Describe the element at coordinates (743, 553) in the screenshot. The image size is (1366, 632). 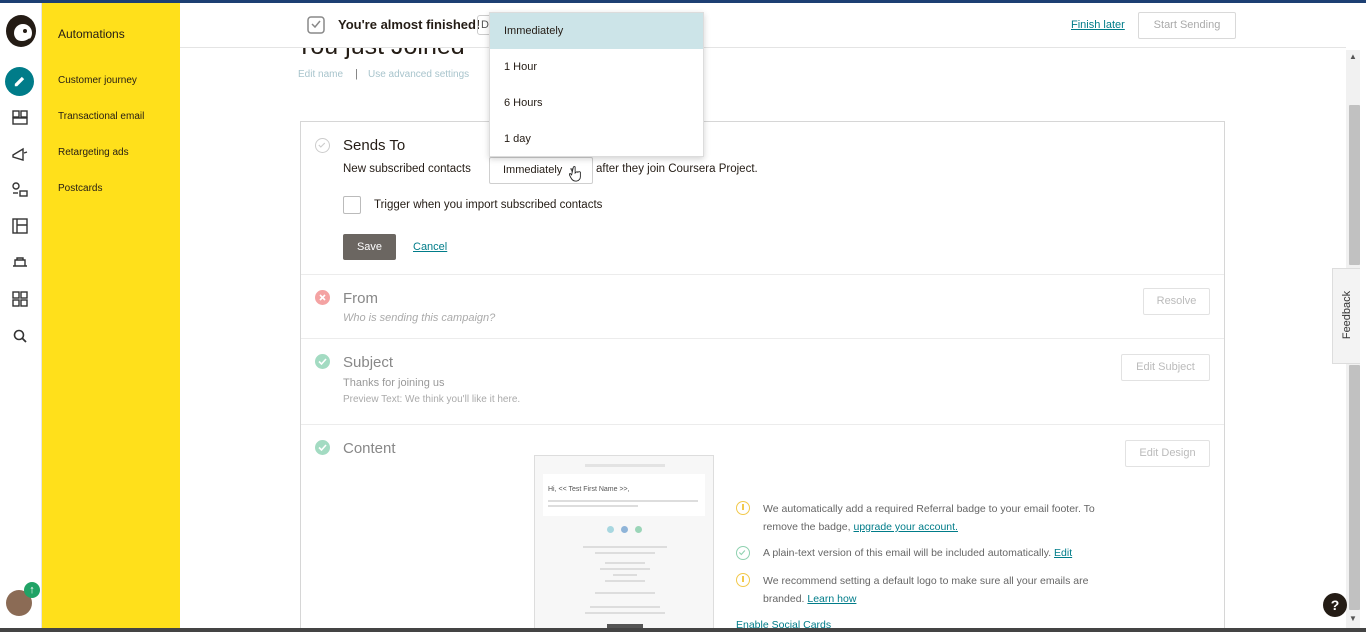
I see `check-icon` at that location.